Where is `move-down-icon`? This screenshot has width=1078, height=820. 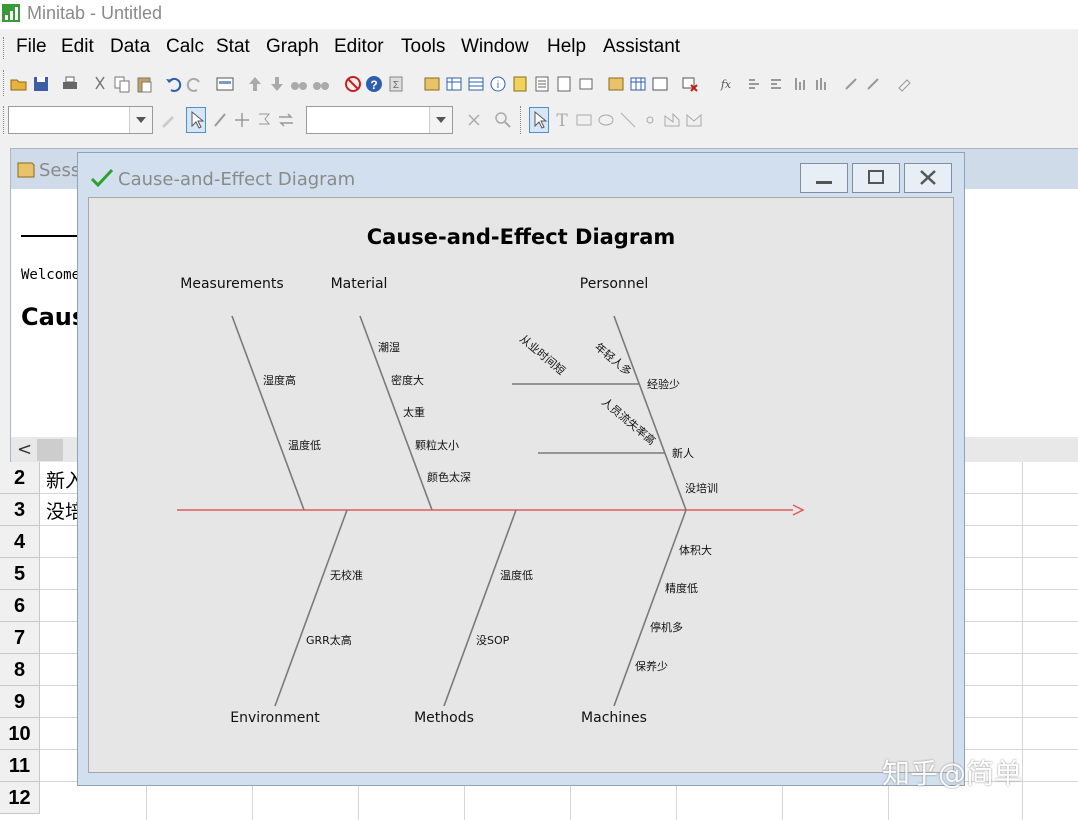 move-down-icon is located at coordinates (277, 84).